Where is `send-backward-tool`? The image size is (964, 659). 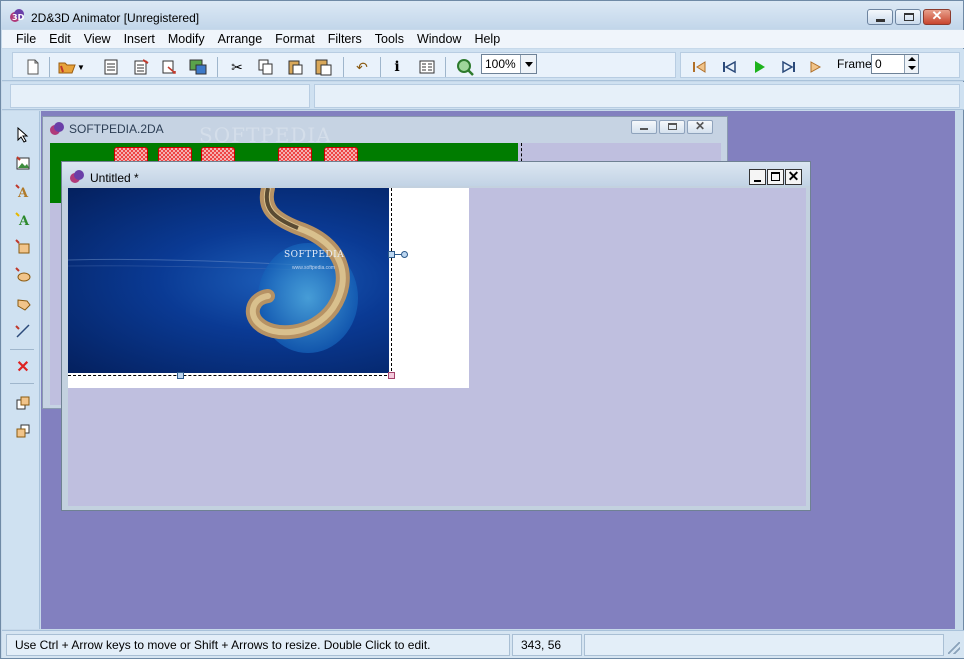
send-backward-tool is located at coordinates (23, 431).